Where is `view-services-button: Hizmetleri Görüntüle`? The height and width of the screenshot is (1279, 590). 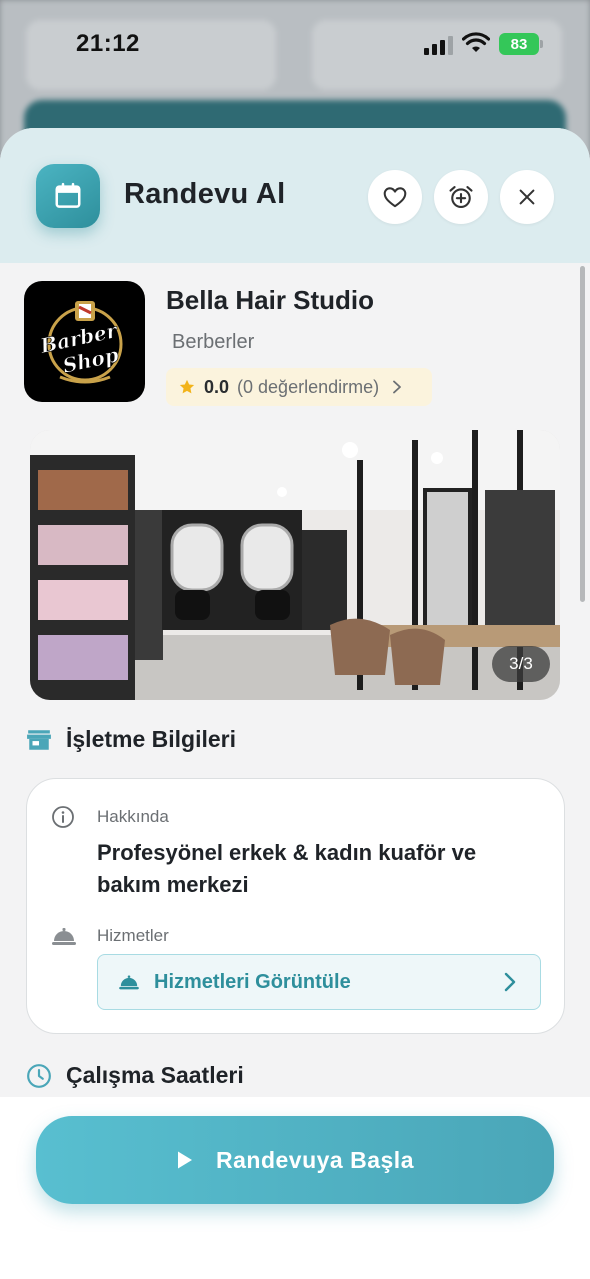 view-services-button: Hizmetleri Görüntüle is located at coordinates (319, 982).